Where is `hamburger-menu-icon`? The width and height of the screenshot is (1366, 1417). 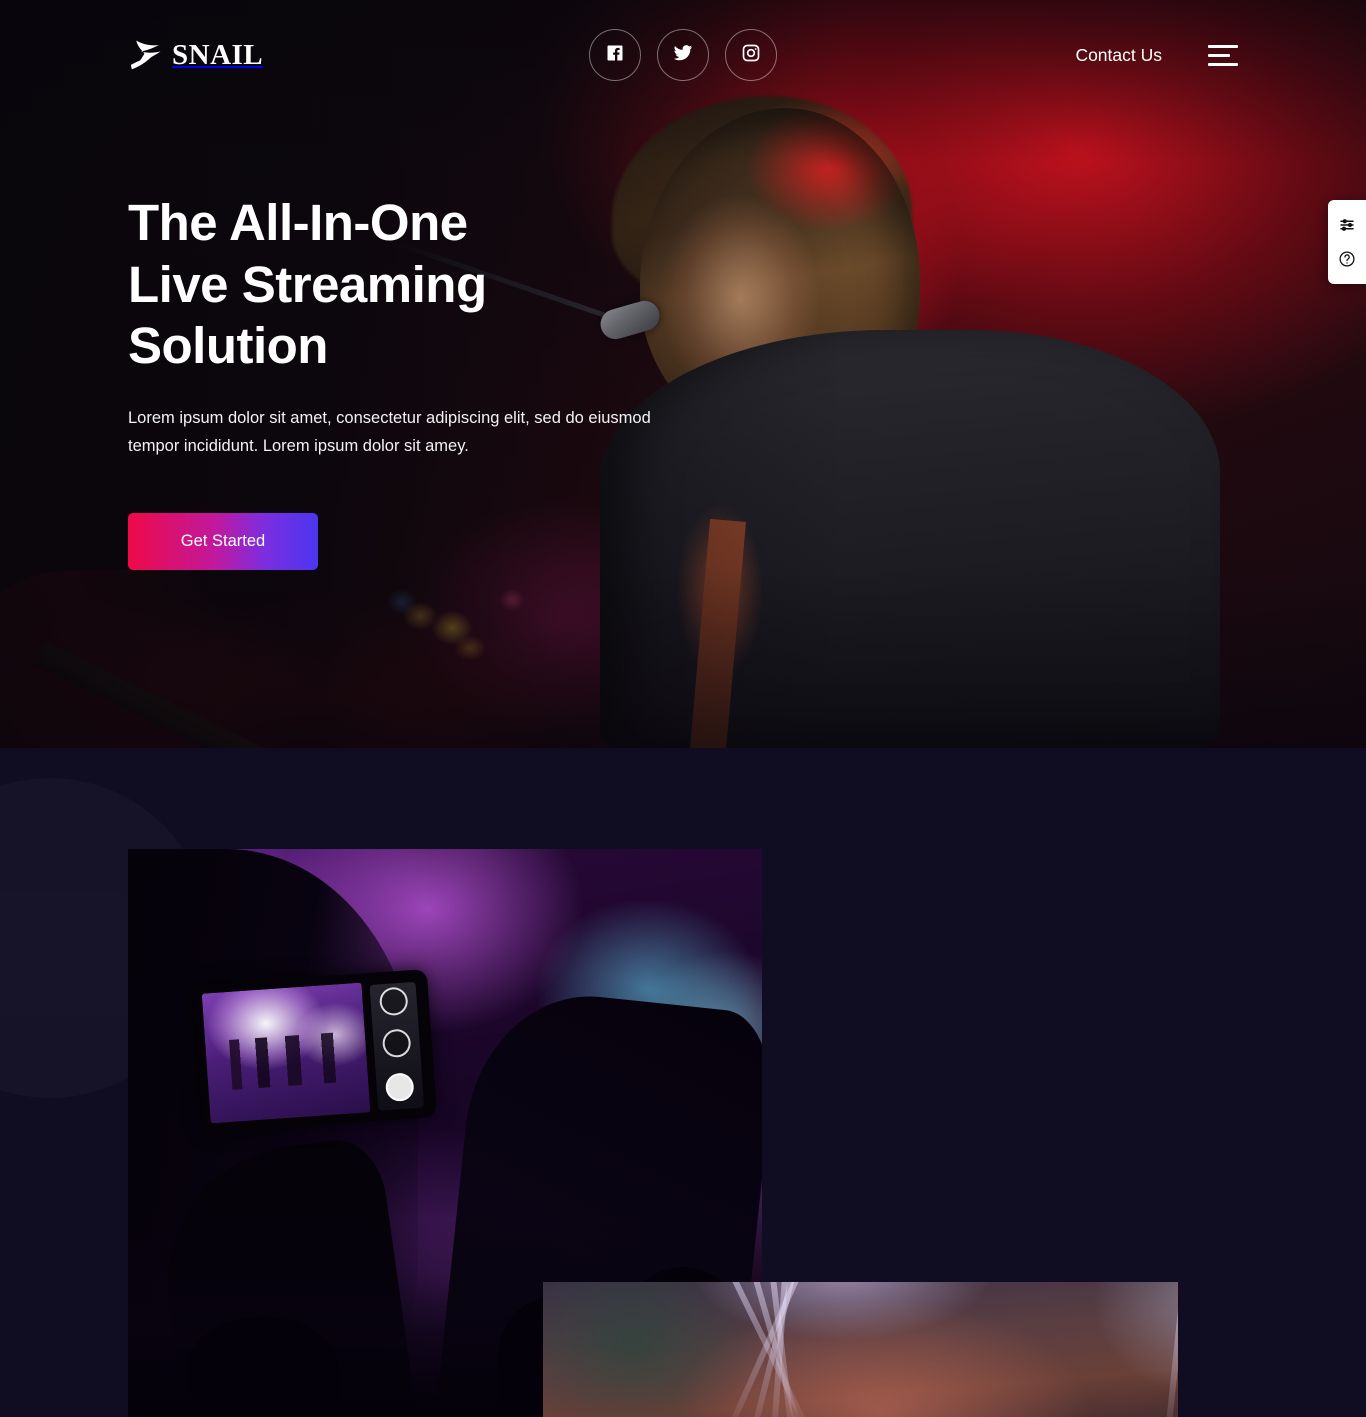 hamburger-menu-icon is located at coordinates (1223, 55).